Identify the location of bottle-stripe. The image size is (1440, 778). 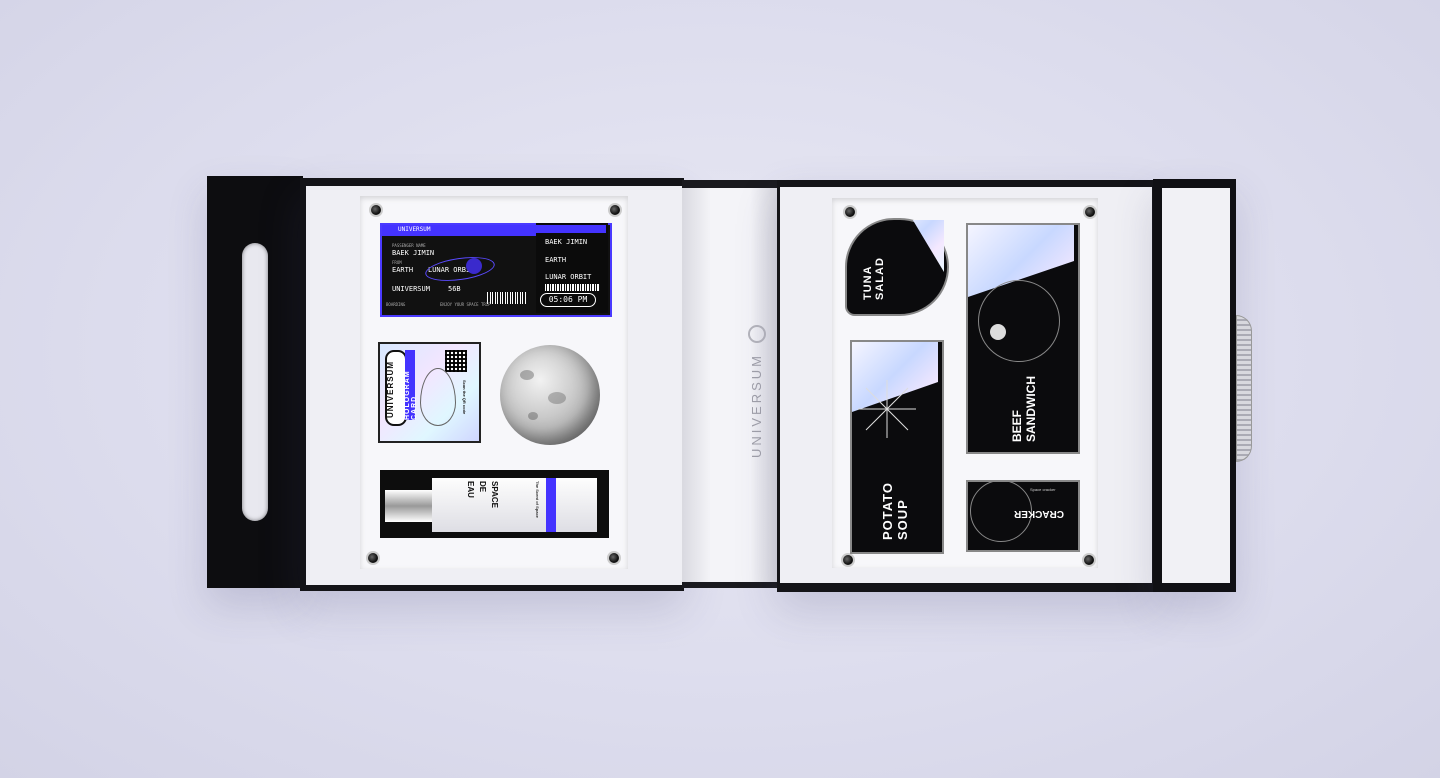
(551, 505).